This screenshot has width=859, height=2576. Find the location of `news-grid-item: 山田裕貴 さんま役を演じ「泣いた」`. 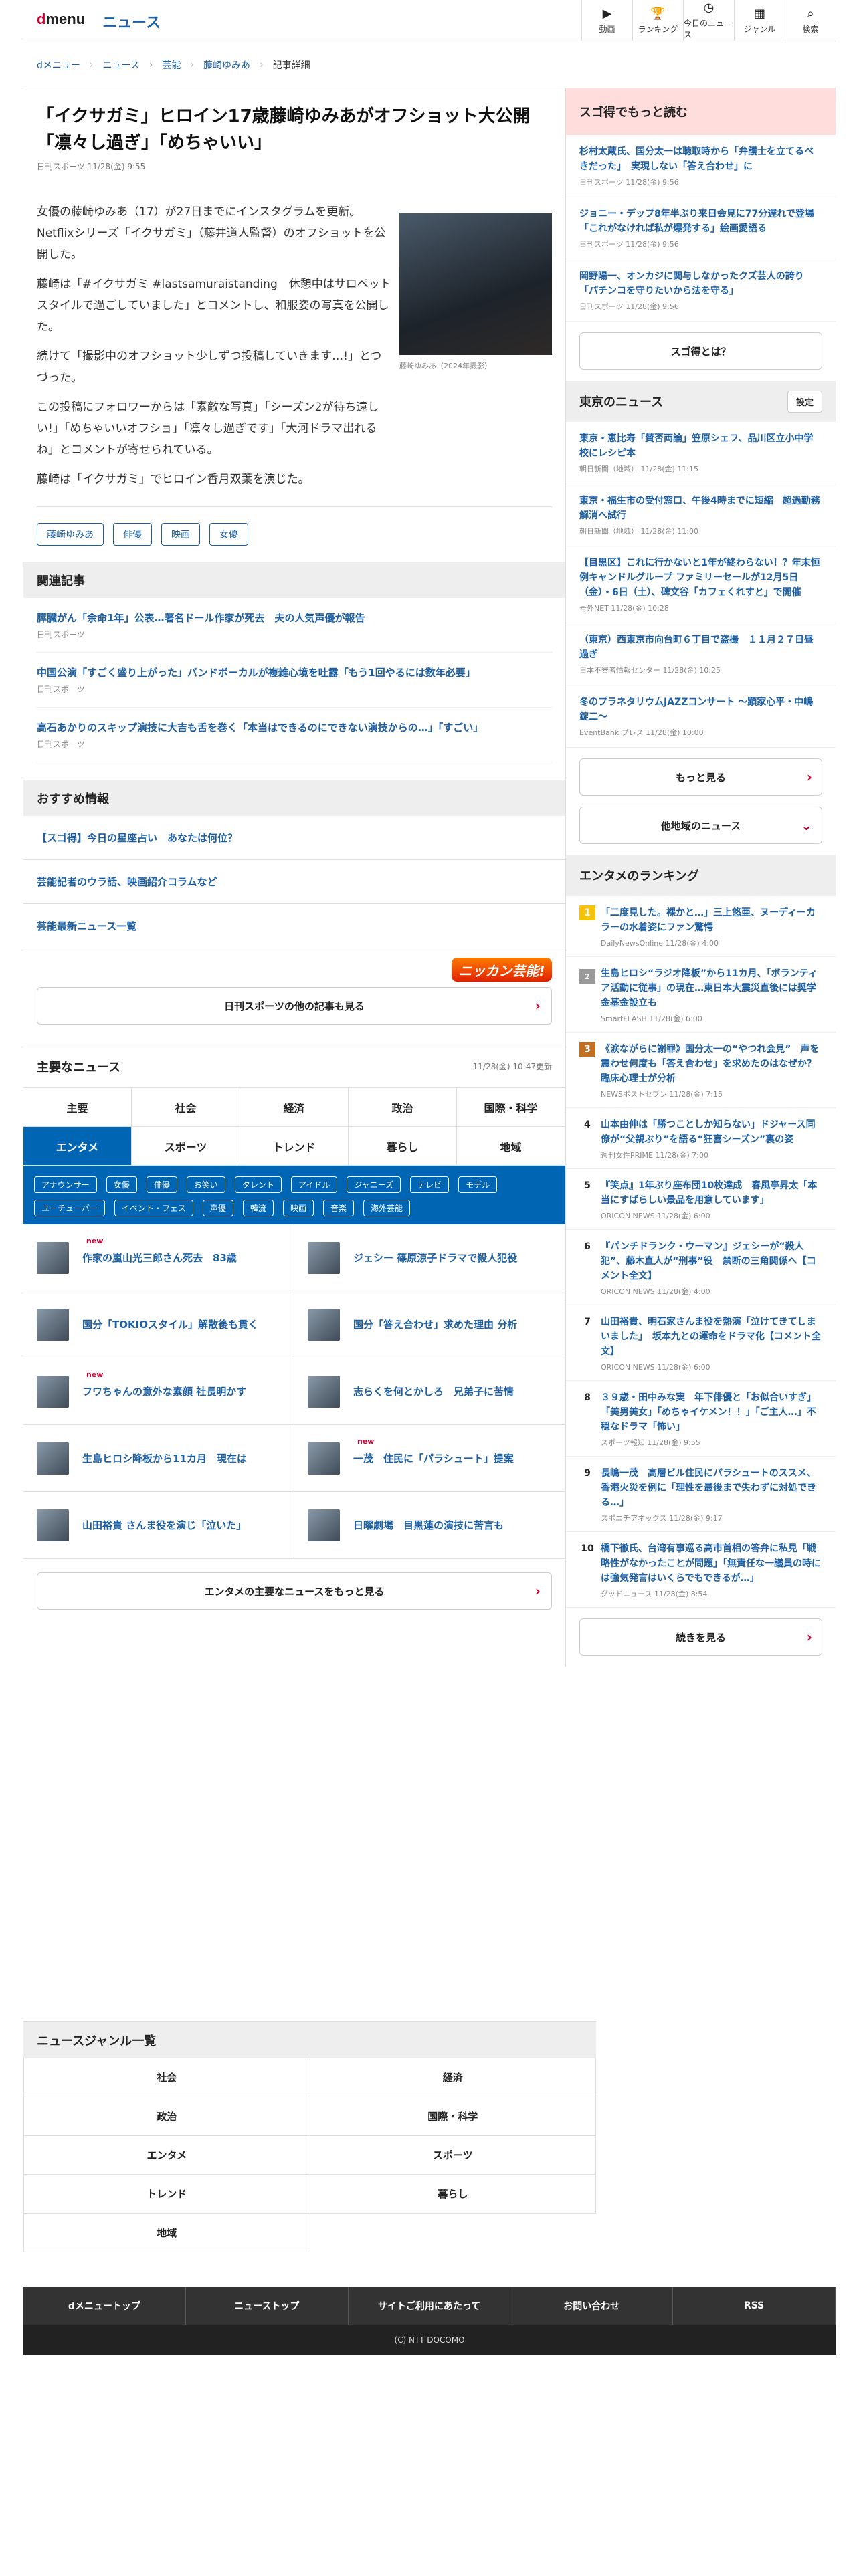

news-grid-item: 山田裕貴 さんま役を演じ「泣いた」 is located at coordinates (158, 1525).